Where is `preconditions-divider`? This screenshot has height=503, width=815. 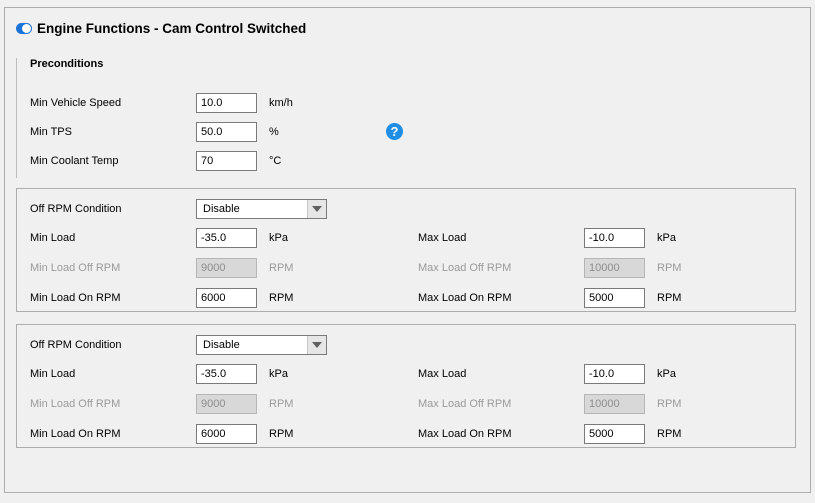 preconditions-divider is located at coordinates (16, 118).